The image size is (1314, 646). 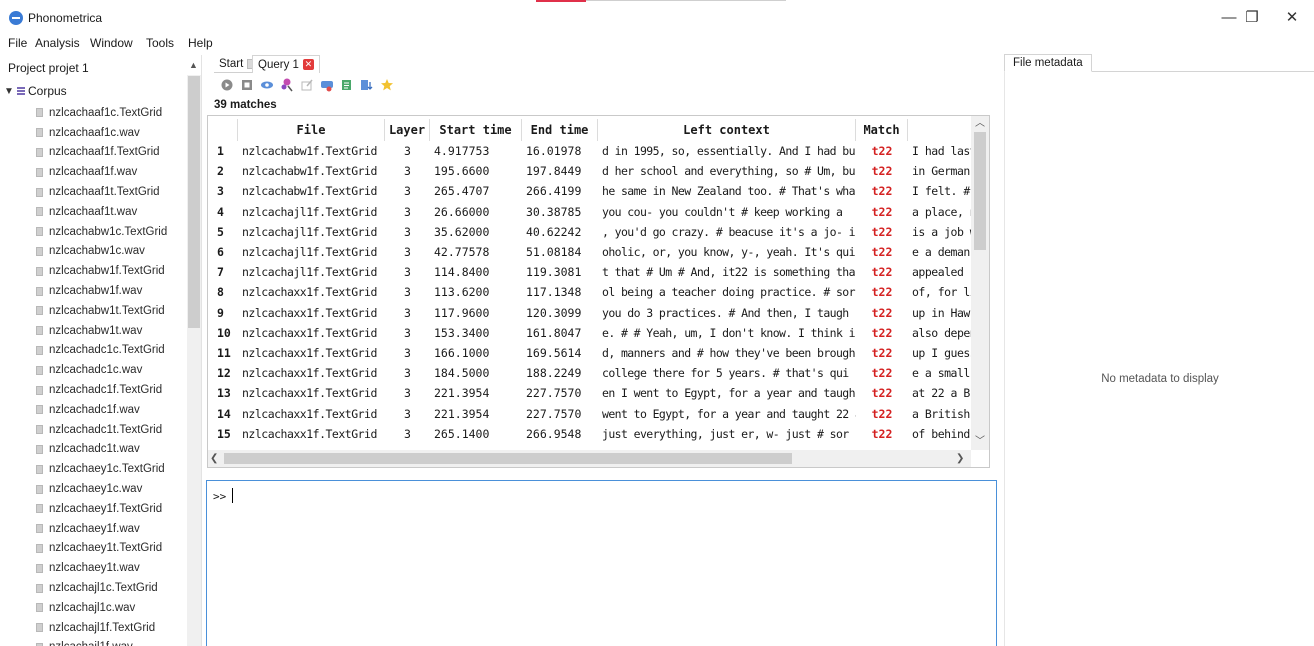 I want to click on cell-left-context: ol being a teacher doing practice. # sor, so click(x=729, y=292).